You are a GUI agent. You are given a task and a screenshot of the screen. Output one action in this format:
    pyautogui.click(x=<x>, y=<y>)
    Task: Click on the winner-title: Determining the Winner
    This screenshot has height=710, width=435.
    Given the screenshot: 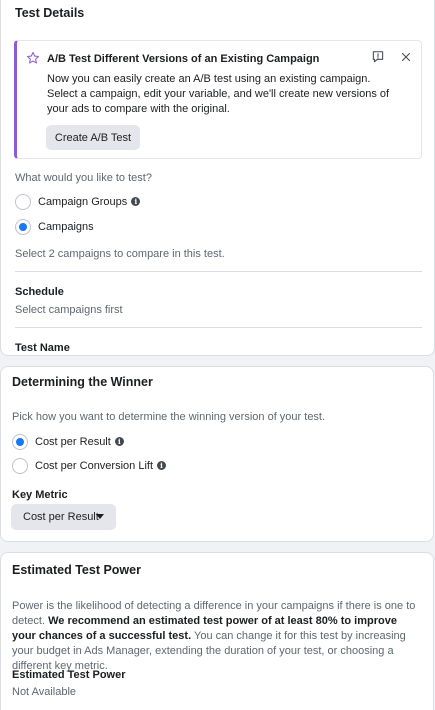 What is the action you would take?
    pyautogui.click(x=82, y=382)
    